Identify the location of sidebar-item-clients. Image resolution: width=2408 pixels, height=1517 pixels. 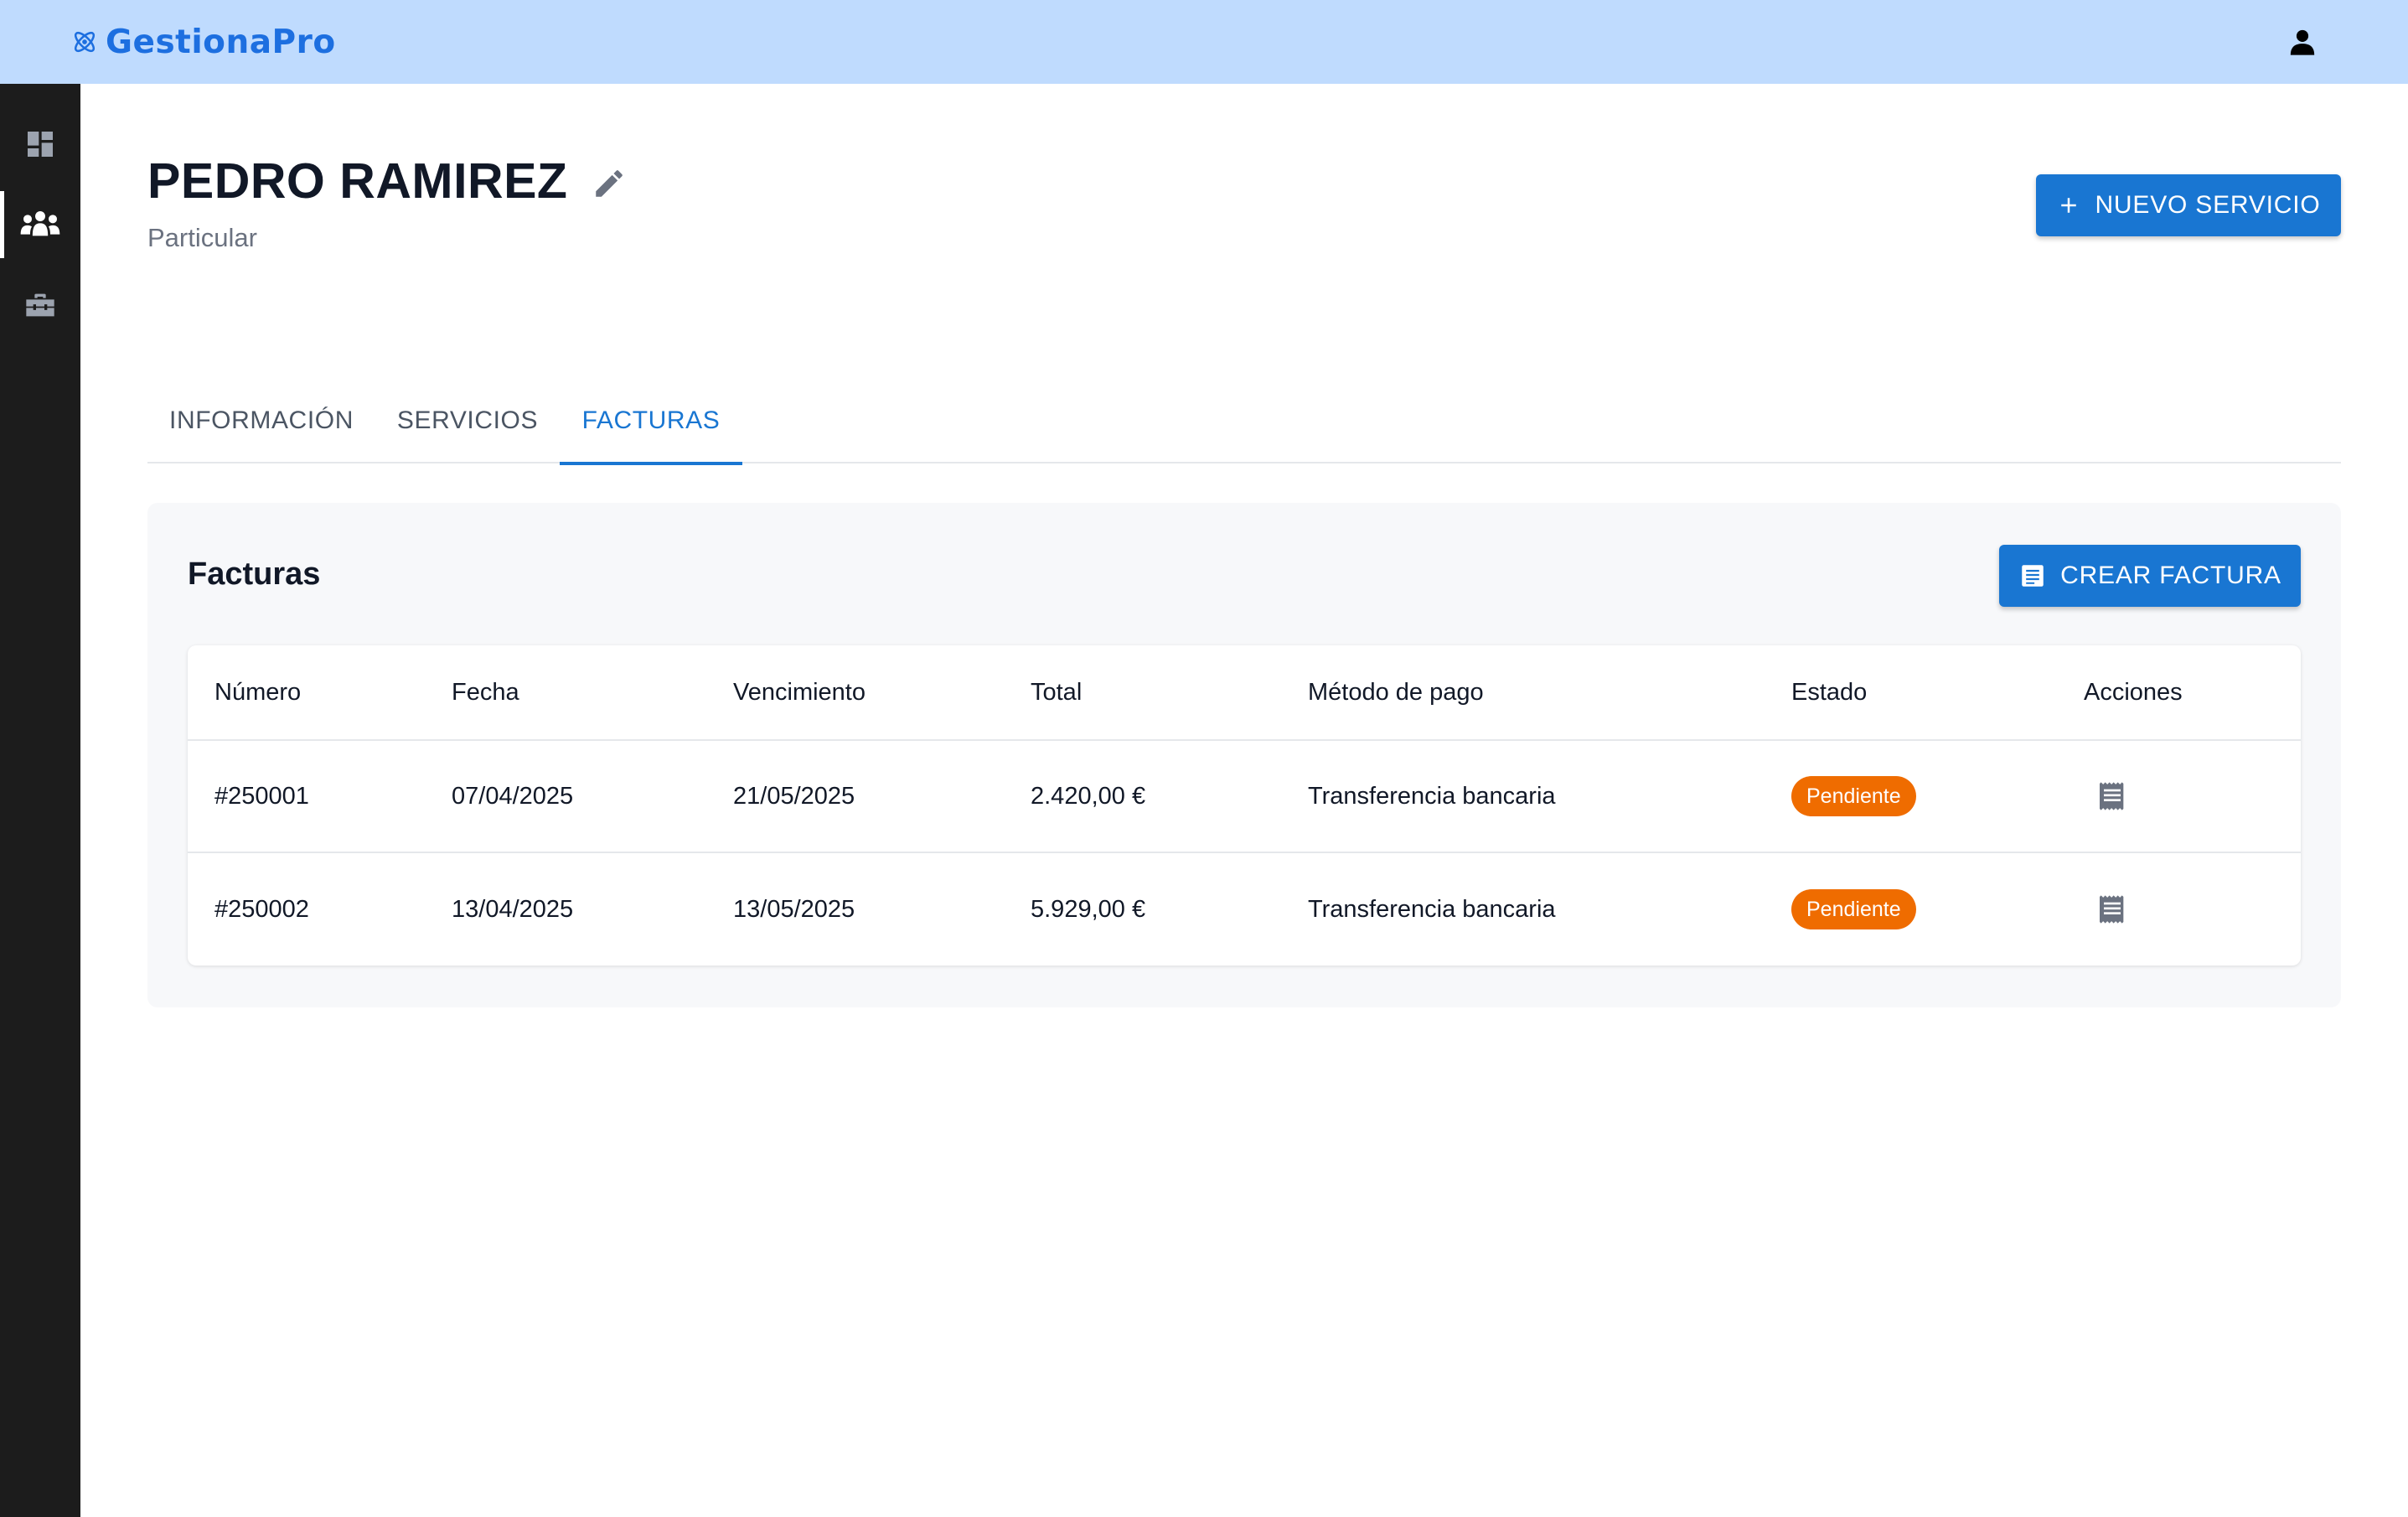
(40, 225).